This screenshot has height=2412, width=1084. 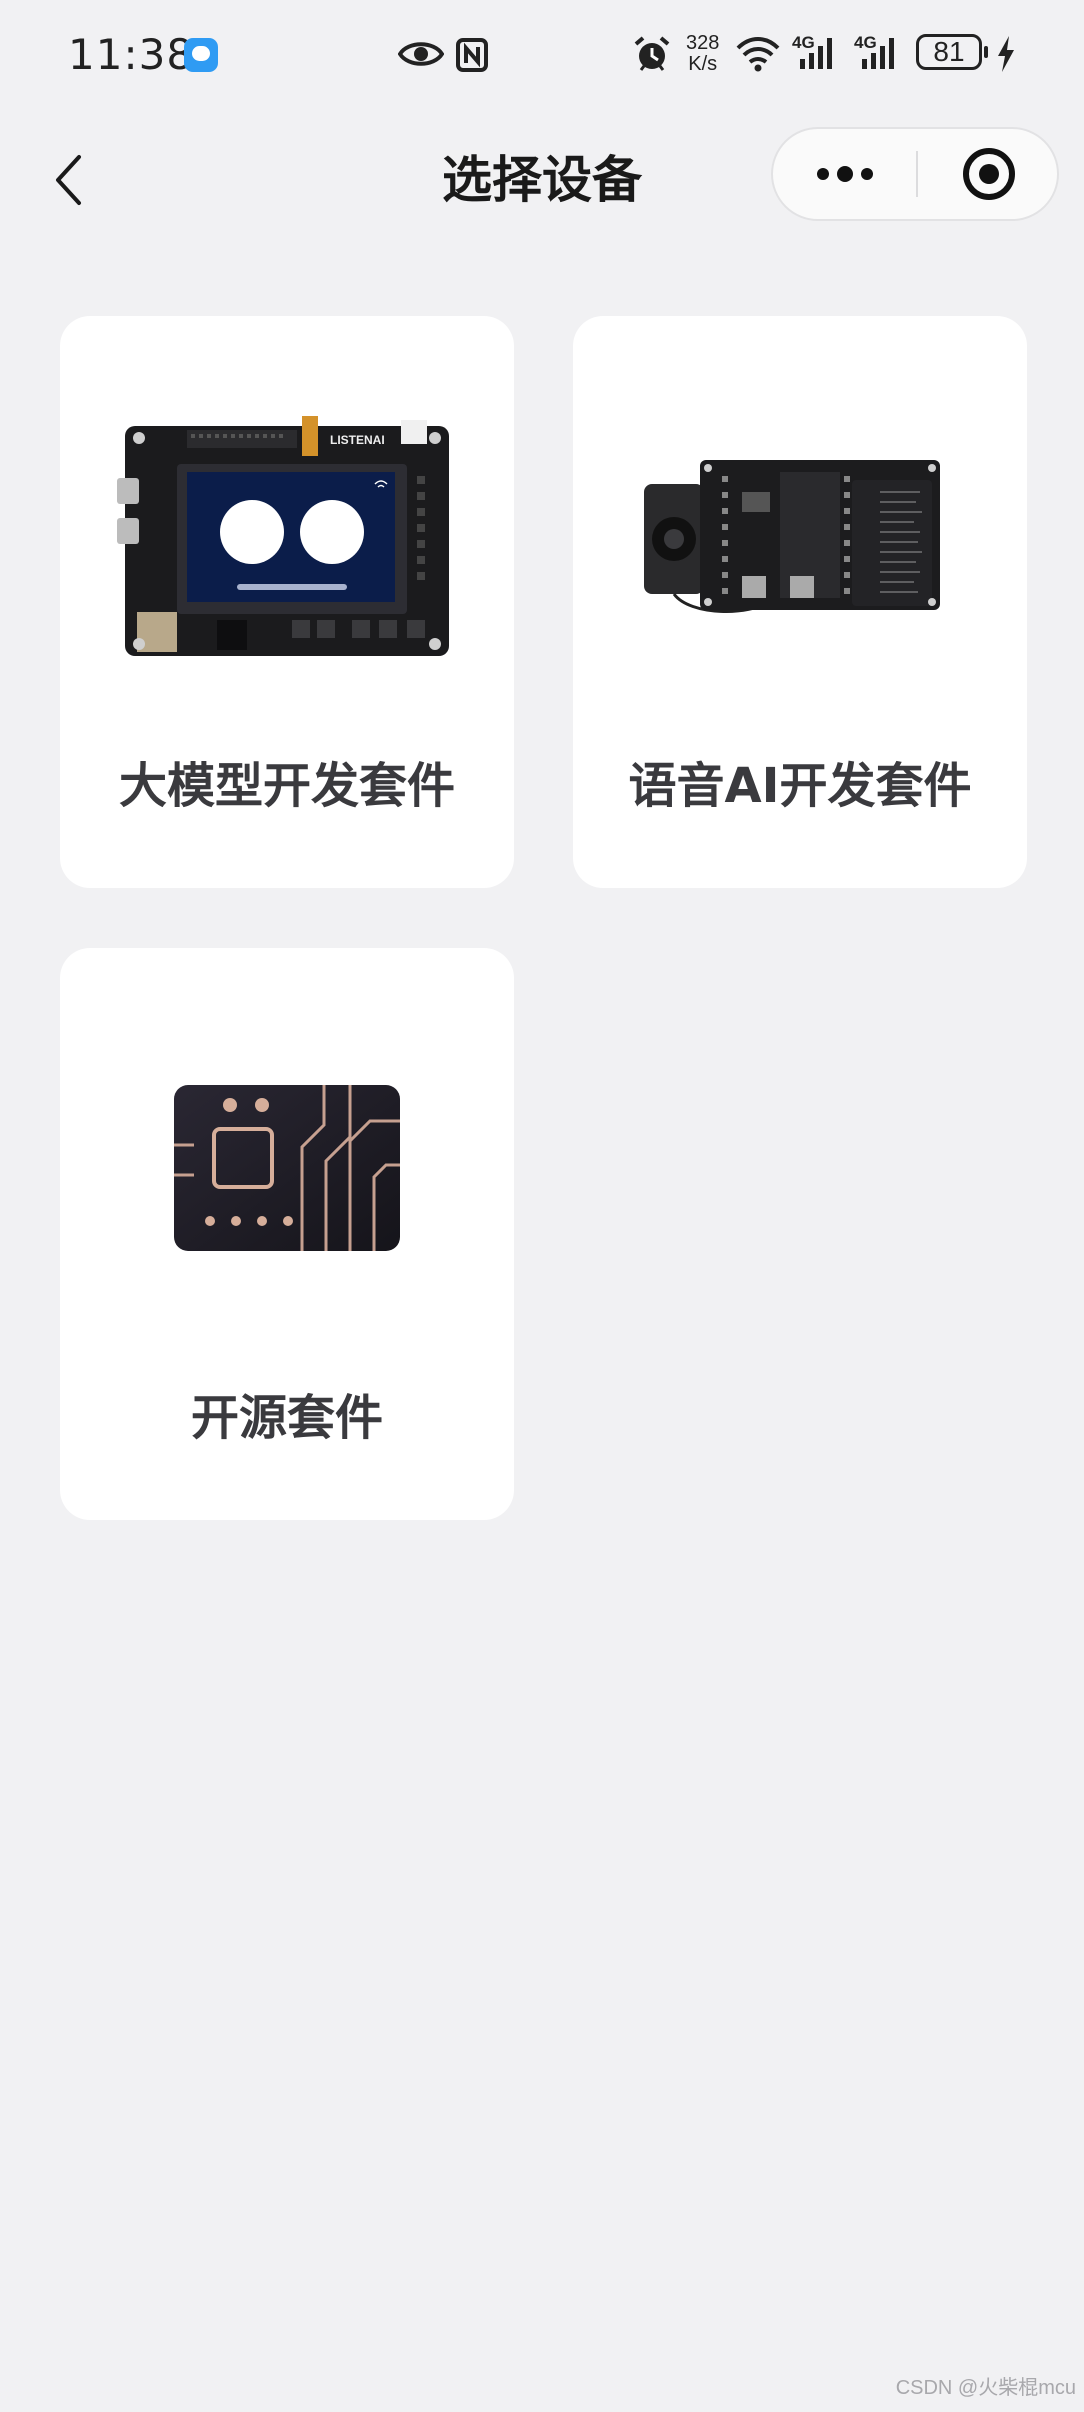 What do you see at coordinates (985, 2388) in the screenshot?
I see `watermark: CSDN @火柴棍mcu` at bounding box center [985, 2388].